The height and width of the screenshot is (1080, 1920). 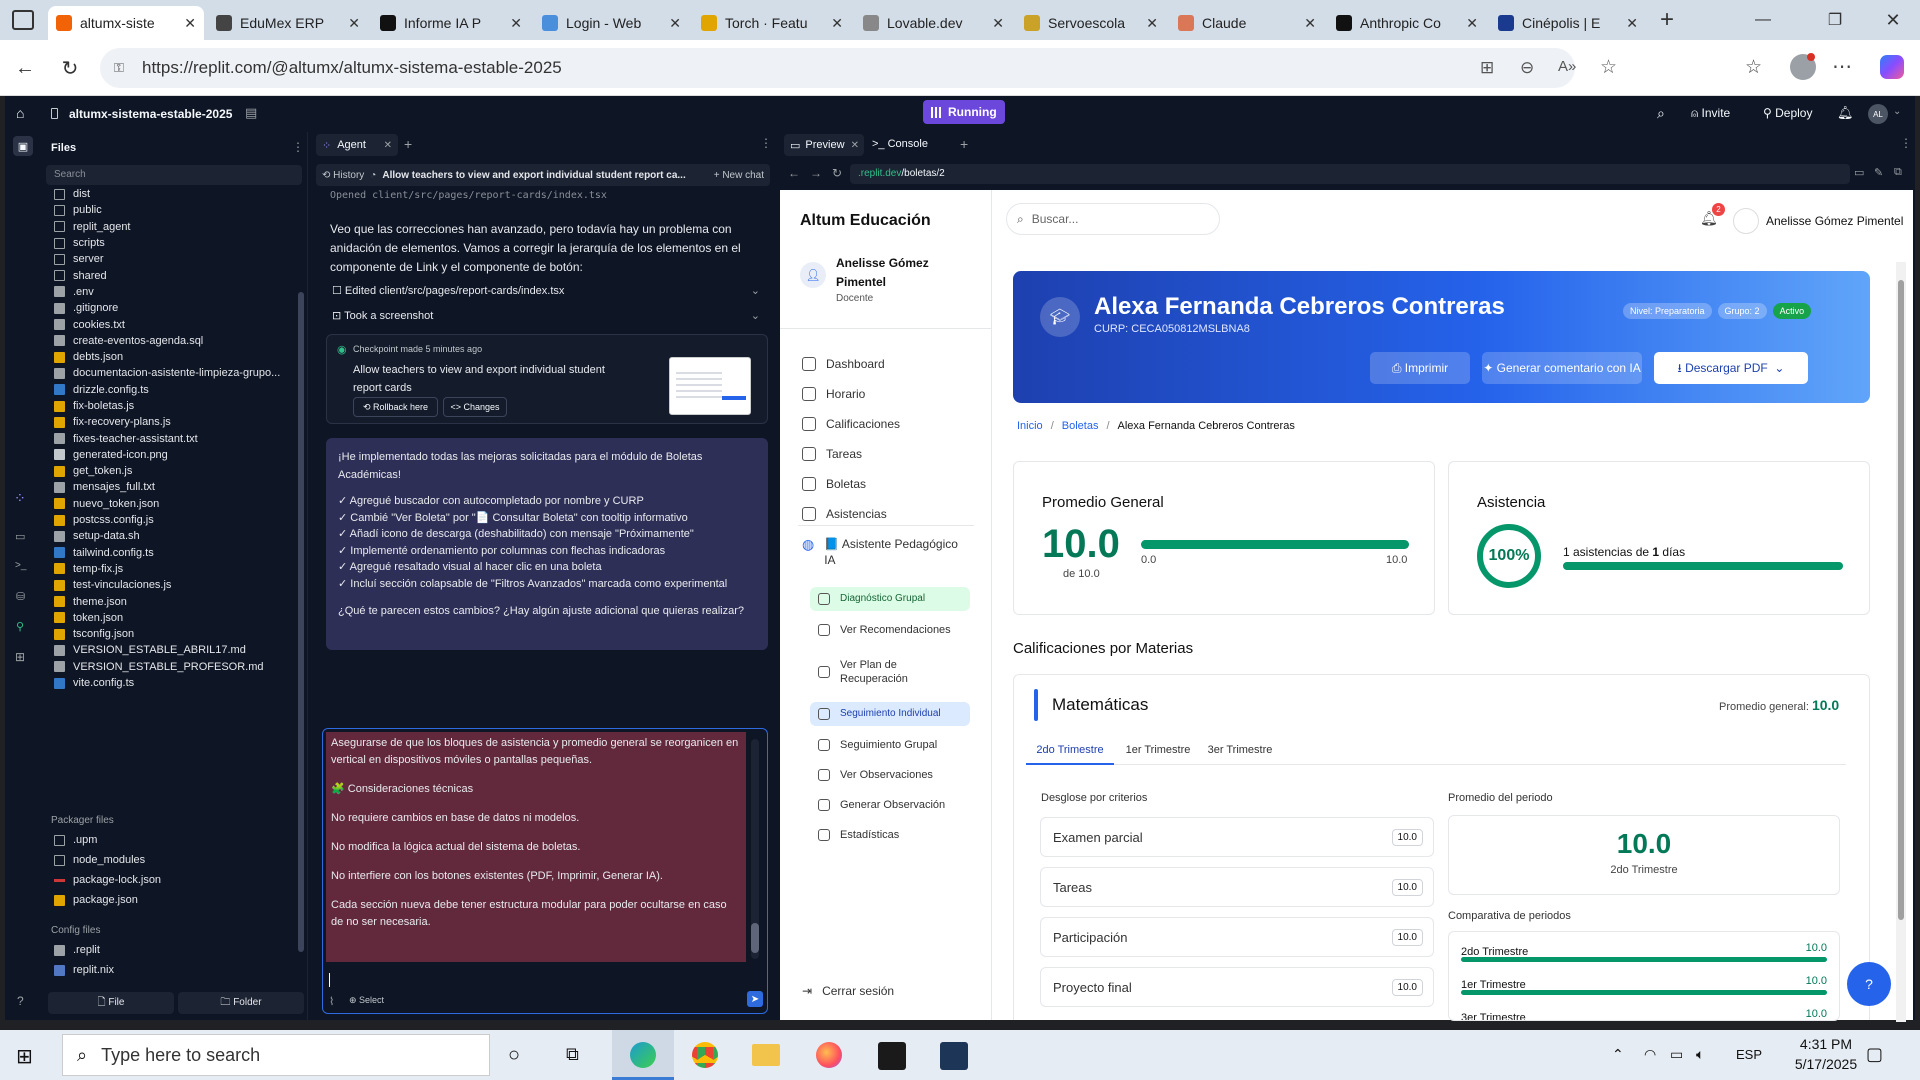 What do you see at coordinates (1731, 368) in the screenshot?
I see `download-pdf-button: ⭳ Descargar PDF ⌄` at bounding box center [1731, 368].